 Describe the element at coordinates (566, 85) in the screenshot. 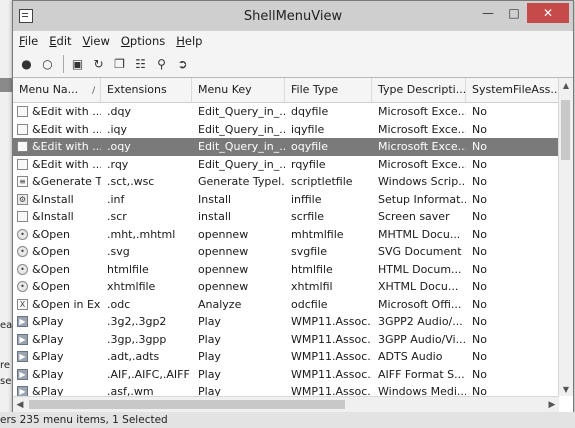

I see `scroll-up-icon: ▲` at that location.